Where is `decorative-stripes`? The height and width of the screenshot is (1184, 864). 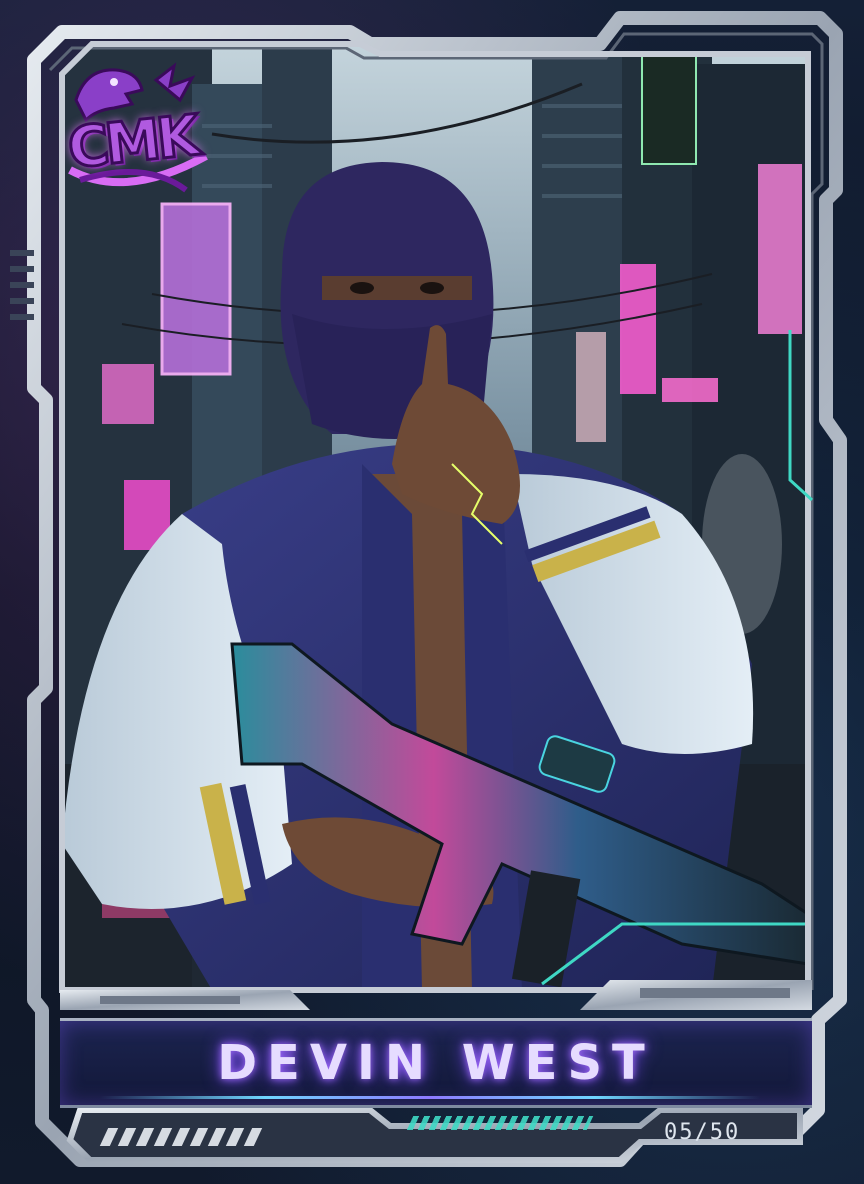
decorative-stripes is located at coordinates (181, 1137).